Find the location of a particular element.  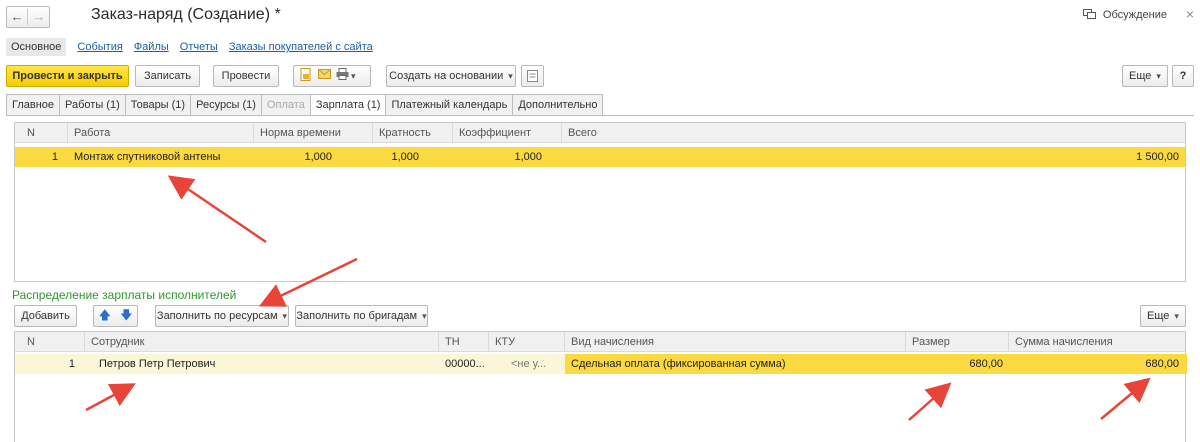

discussion-button: Обсуждение is located at coordinates (1124, 15).